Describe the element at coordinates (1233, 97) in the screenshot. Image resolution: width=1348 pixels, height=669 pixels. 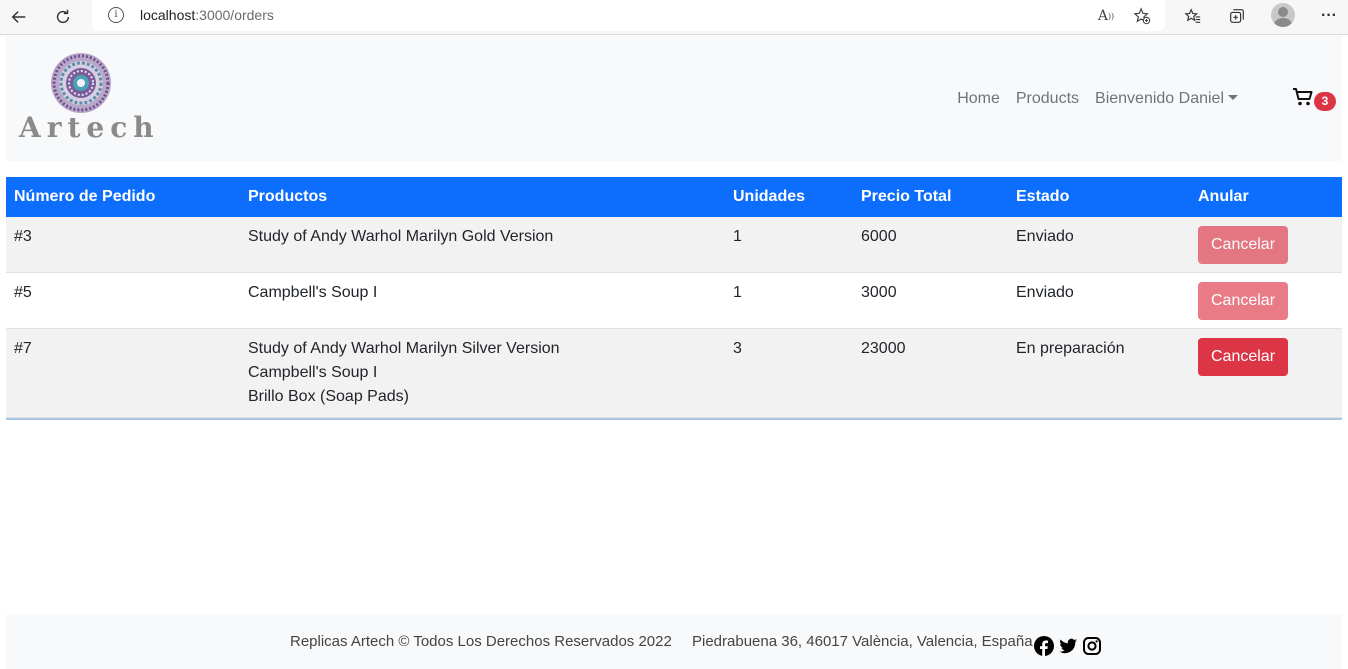
I see `caret-down-icon` at that location.